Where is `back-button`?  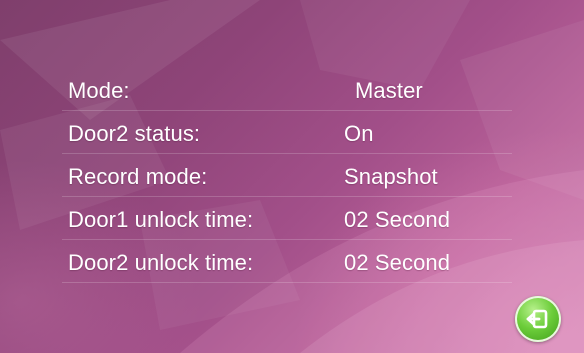 back-button is located at coordinates (538, 319).